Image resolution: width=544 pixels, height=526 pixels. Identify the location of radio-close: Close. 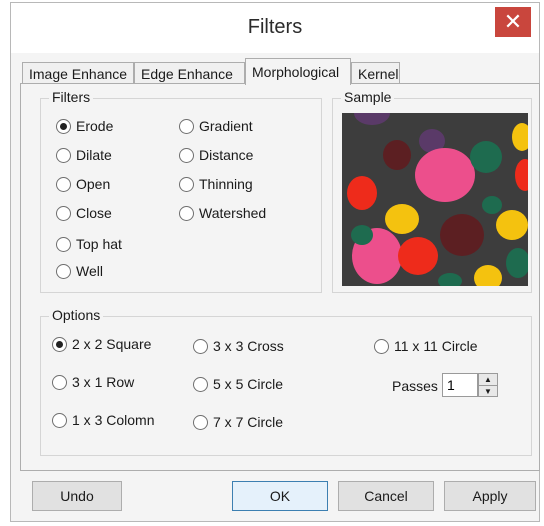
(84, 213).